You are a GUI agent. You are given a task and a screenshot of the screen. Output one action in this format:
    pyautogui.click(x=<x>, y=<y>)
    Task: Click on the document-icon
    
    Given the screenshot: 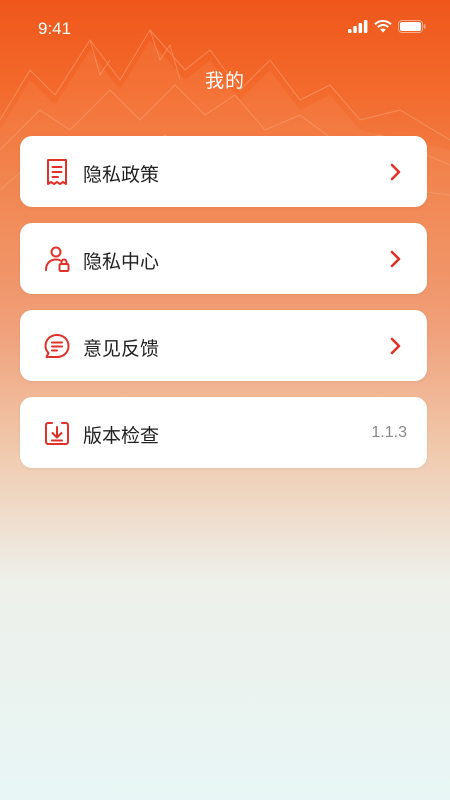 What is the action you would take?
    pyautogui.click(x=57, y=172)
    